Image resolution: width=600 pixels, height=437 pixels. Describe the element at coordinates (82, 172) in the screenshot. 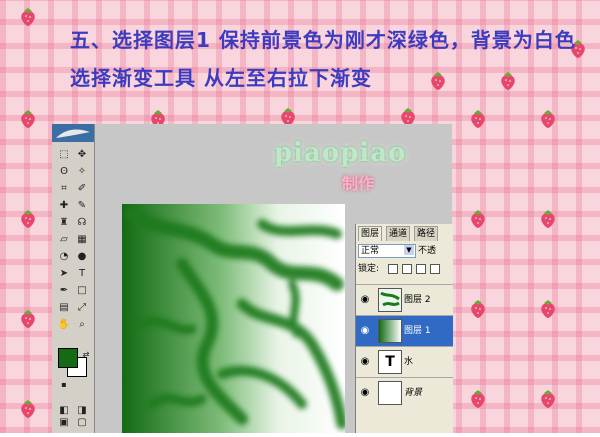

I see `magic-wand-icon: ✧` at that location.